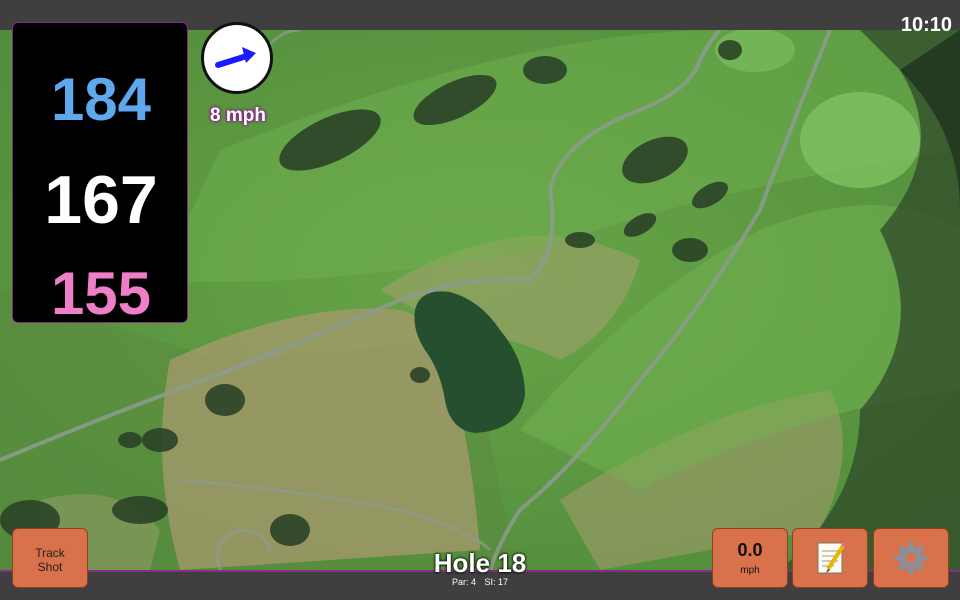 This screenshot has width=960, height=600. I want to click on wind-indicator, so click(237, 58).